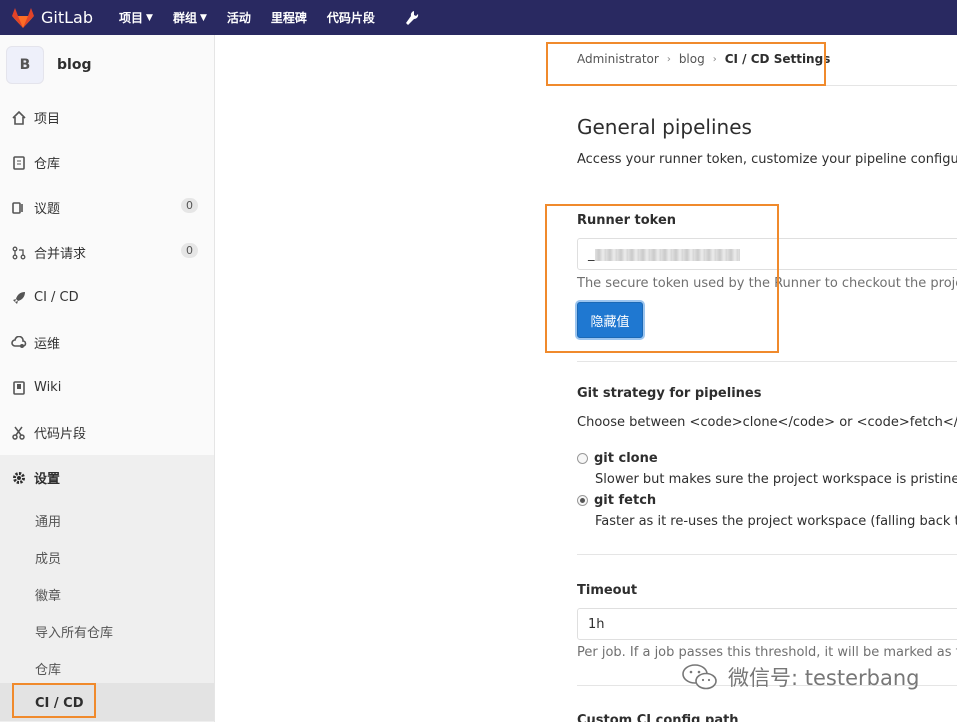  What do you see at coordinates (19, 253) in the screenshot?
I see `merge-request-icon` at bounding box center [19, 253].